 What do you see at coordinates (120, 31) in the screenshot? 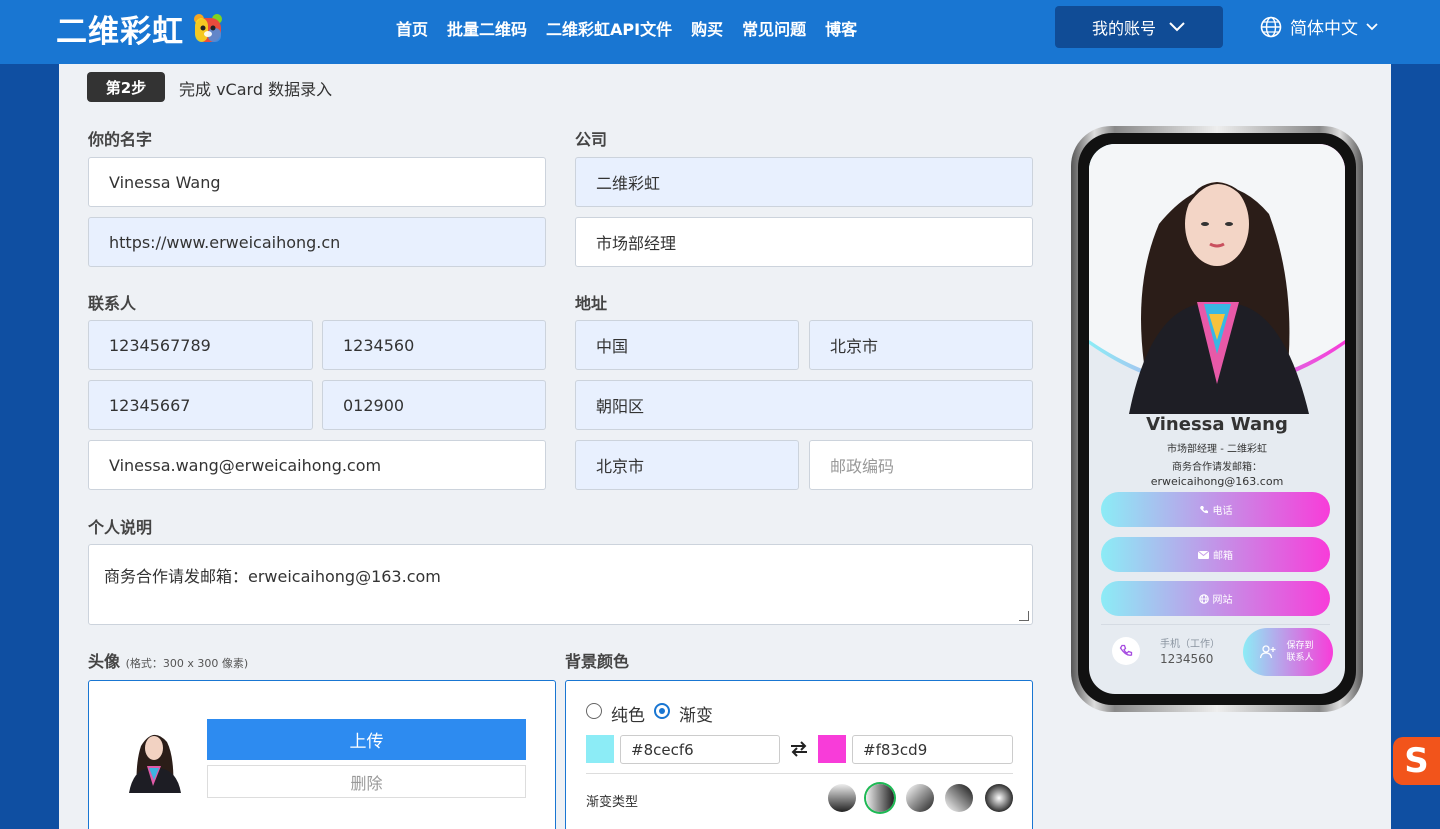
I see `logo-text: 二维彩虹` at bounding box center [120, 31].